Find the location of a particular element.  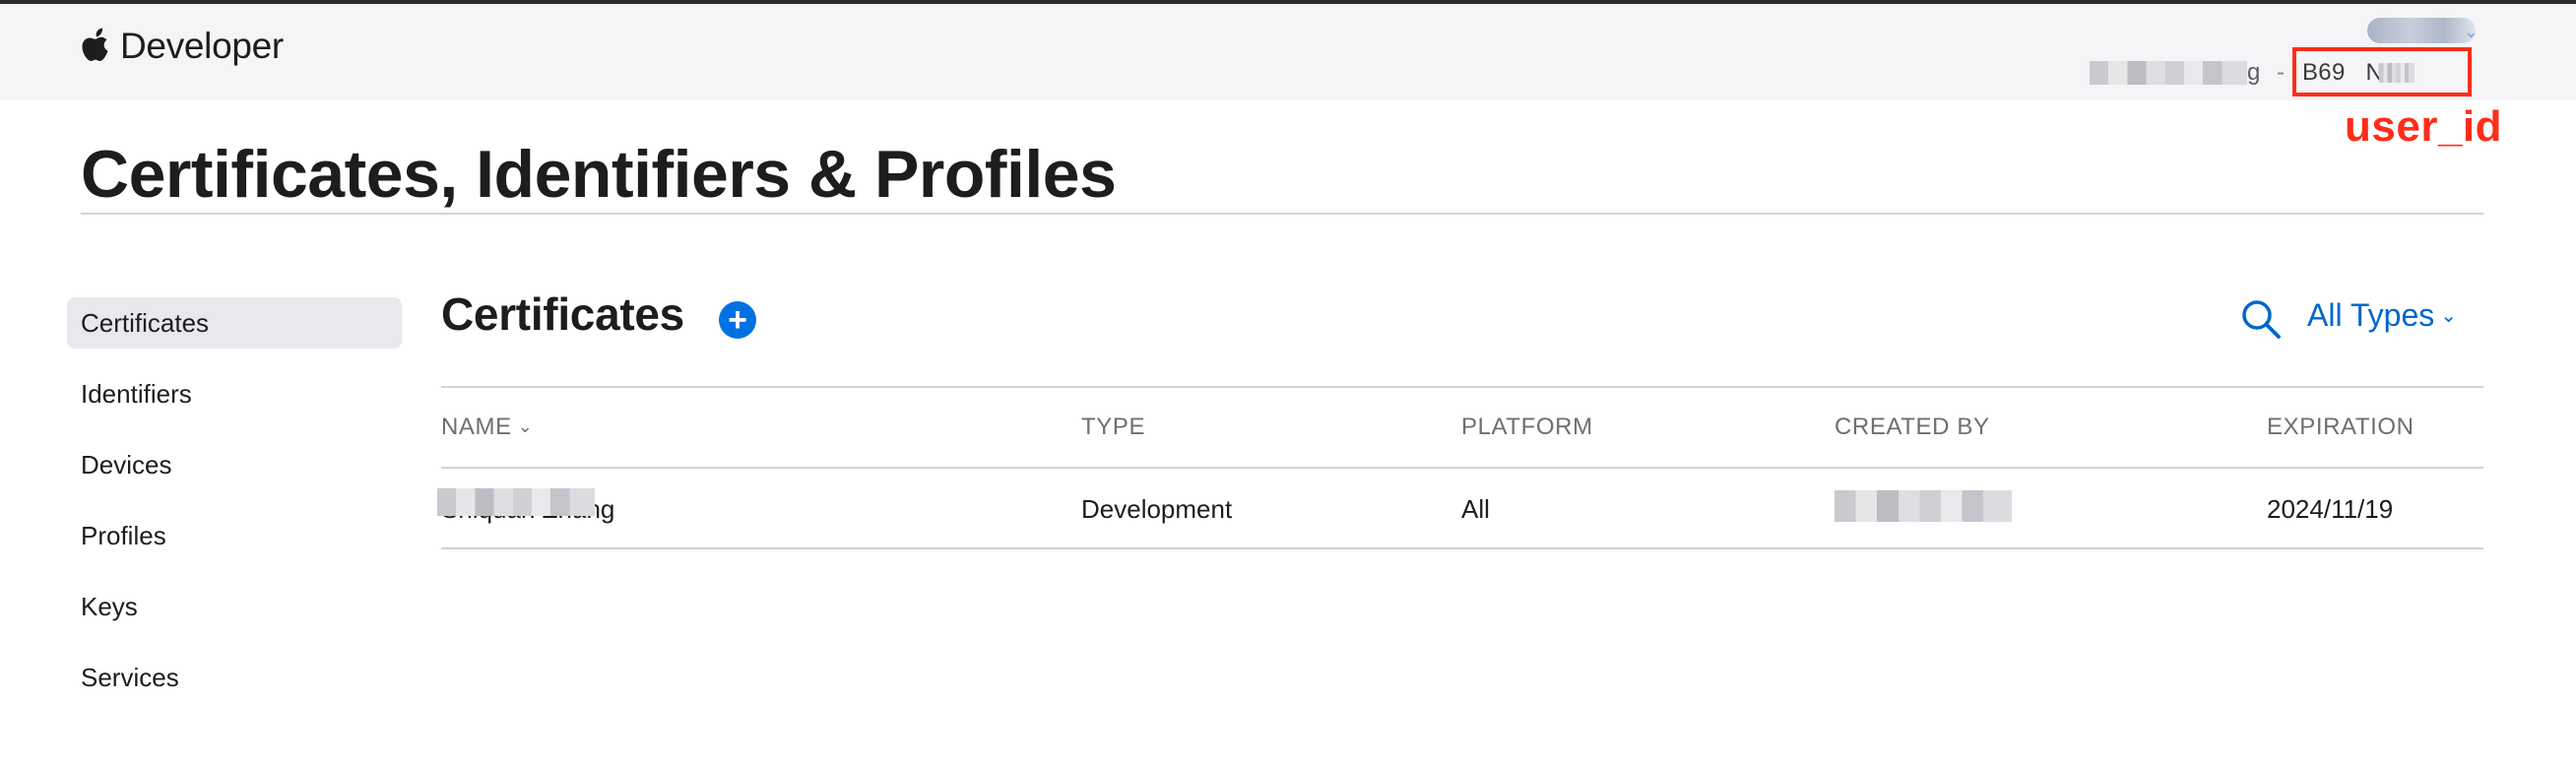

row-divider is located at coordinates (1462, 548).